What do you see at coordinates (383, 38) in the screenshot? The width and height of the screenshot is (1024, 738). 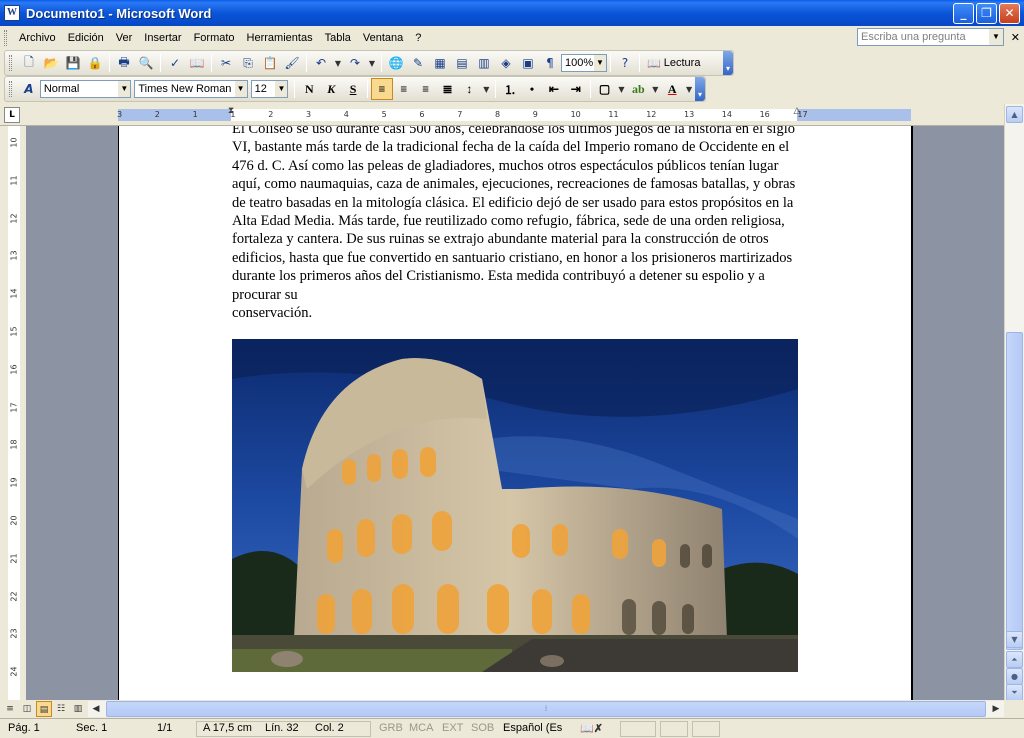 I see `menu-ventana: Ventana` at bounding box center [383, 38].